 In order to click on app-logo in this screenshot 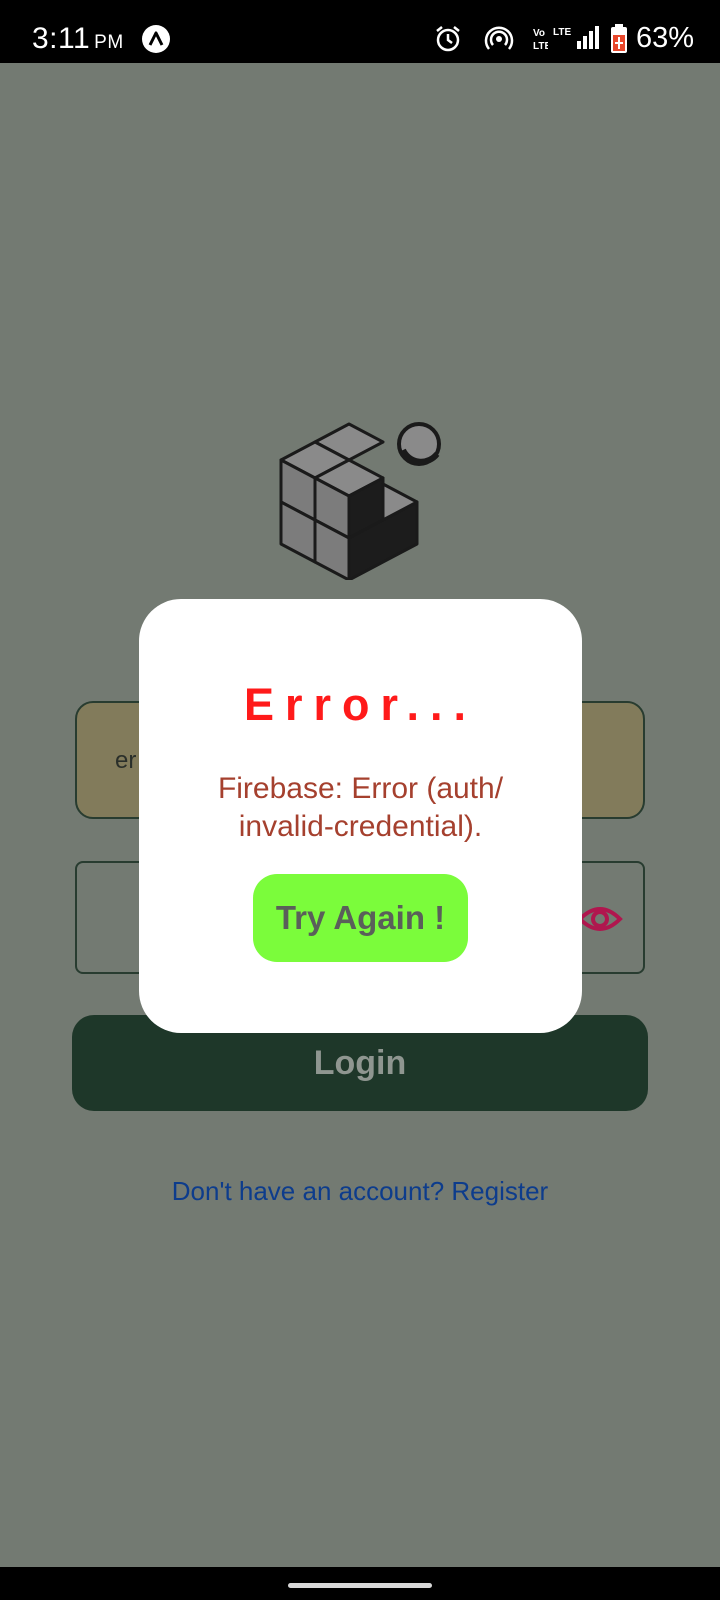, I will do `click(360, 501)`.